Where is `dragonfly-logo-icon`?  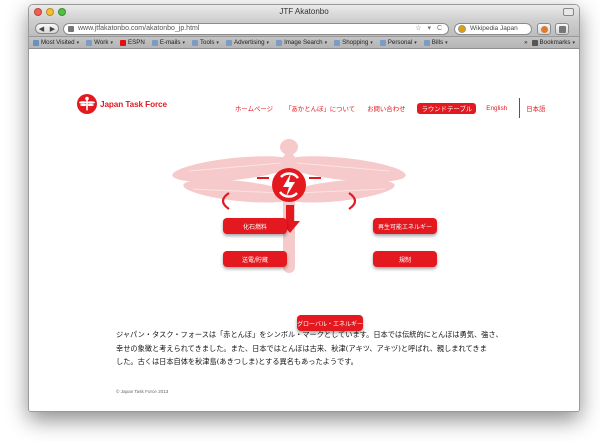
dragonfly-logo-icon is located at coordinates (87, 104).